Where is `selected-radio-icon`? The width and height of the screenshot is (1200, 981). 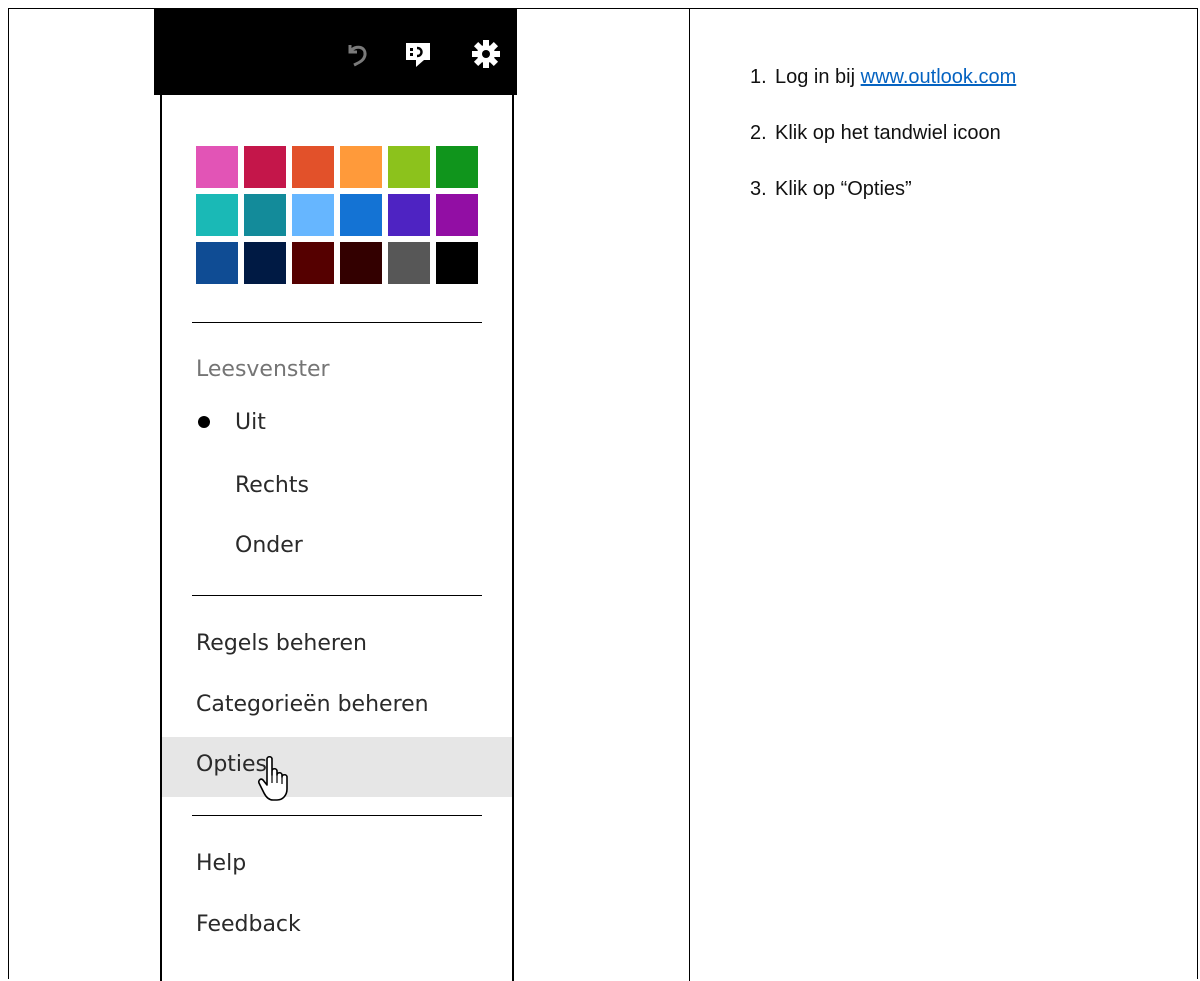 selected-radio-icon is located at coordinates (204, 422).